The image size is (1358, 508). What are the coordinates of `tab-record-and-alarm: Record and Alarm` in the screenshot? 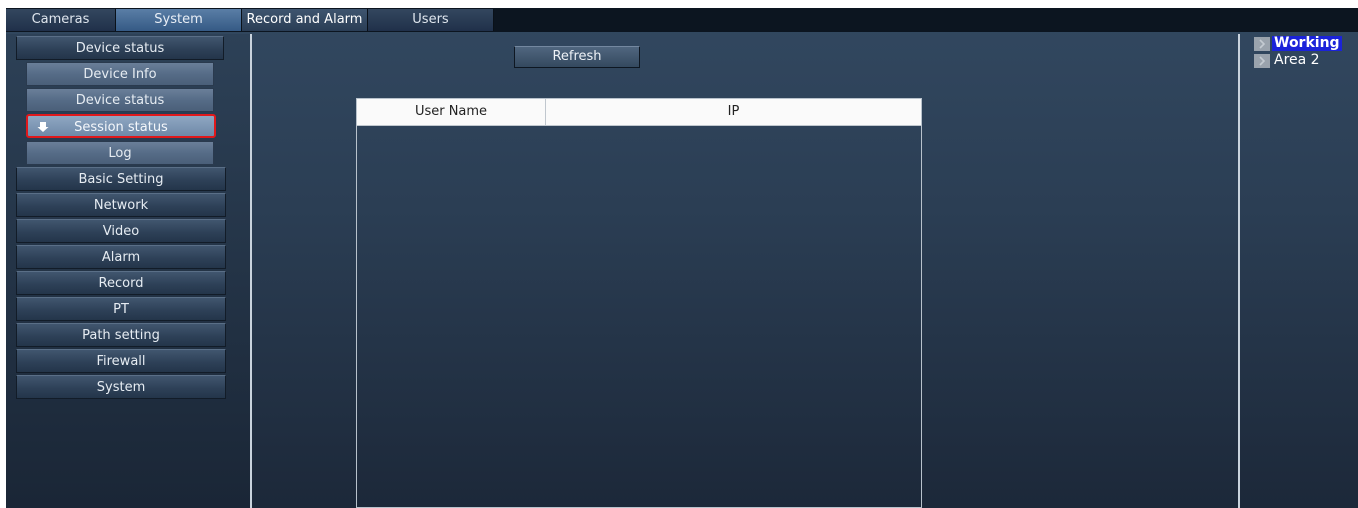 It's located at (305, 20).